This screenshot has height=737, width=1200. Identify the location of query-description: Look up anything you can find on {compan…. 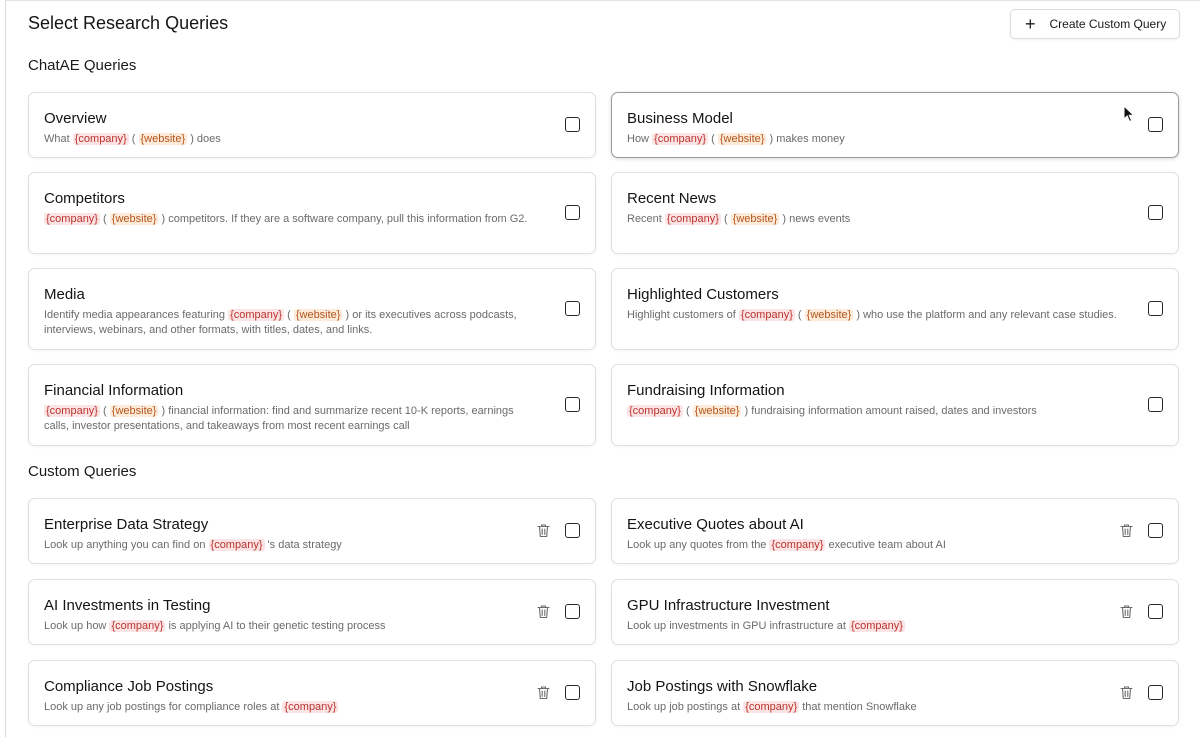
(193, 545).